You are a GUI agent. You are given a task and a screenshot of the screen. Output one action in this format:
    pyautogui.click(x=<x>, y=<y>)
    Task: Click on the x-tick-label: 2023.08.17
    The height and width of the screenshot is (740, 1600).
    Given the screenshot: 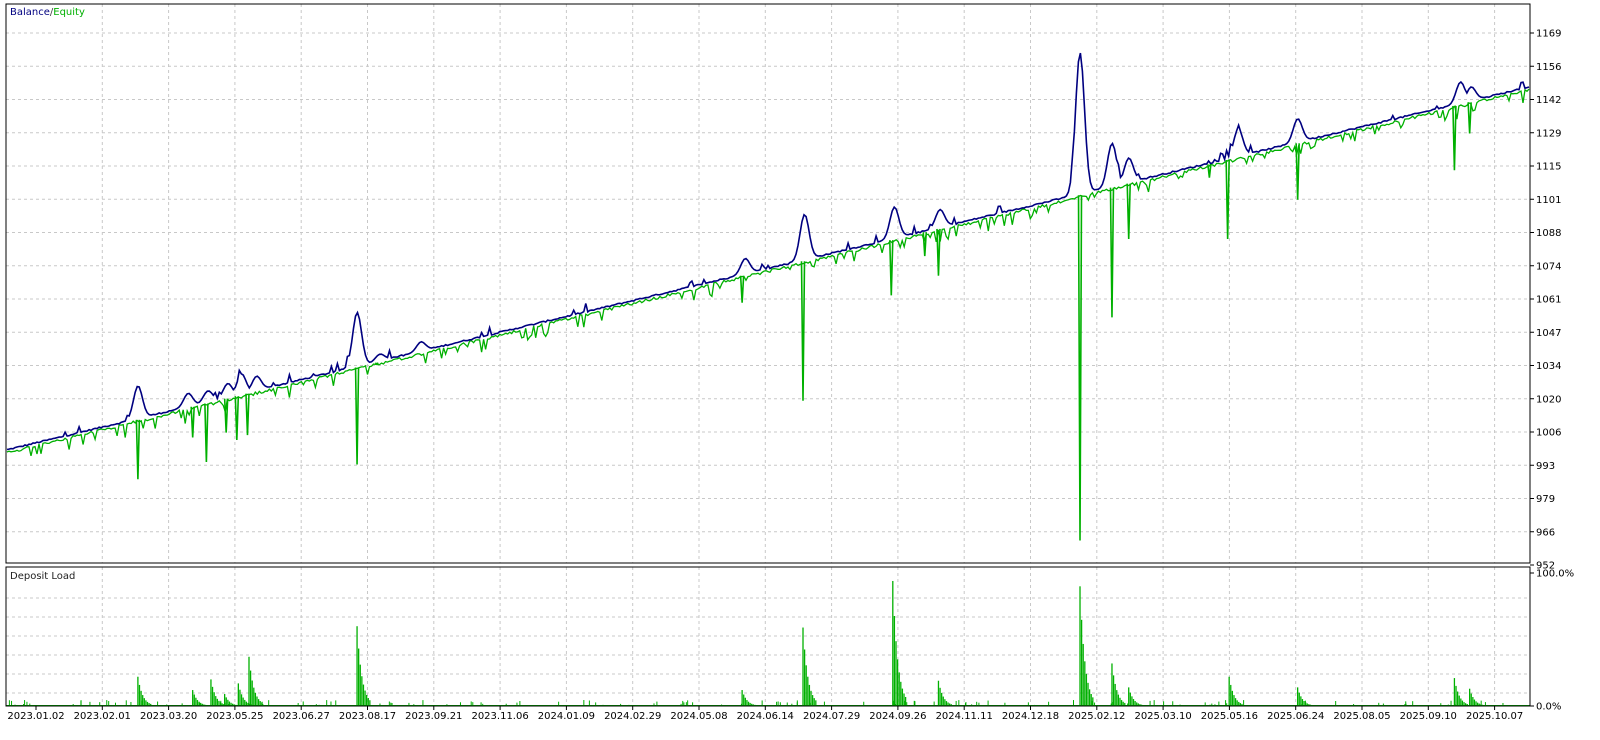 What is the action you would take?
    pyautogui.click(x=367, y=716)
    